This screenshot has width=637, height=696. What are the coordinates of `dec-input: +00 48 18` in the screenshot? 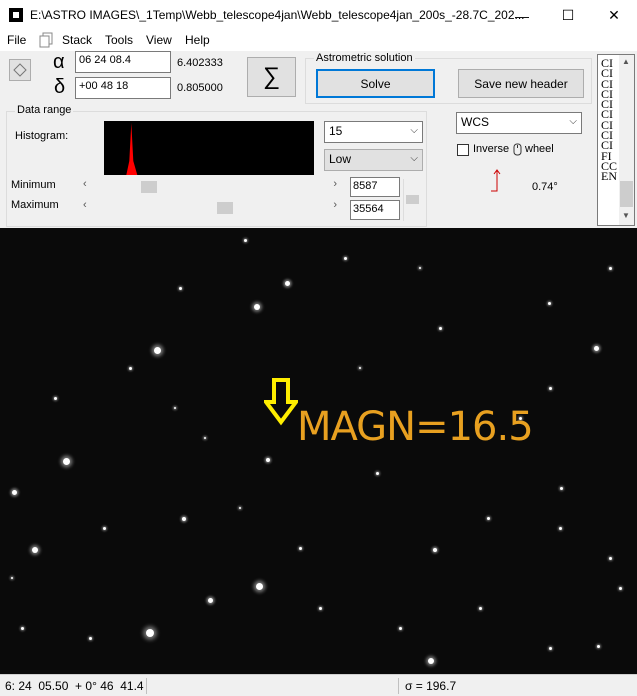 It's located at (123, 88).